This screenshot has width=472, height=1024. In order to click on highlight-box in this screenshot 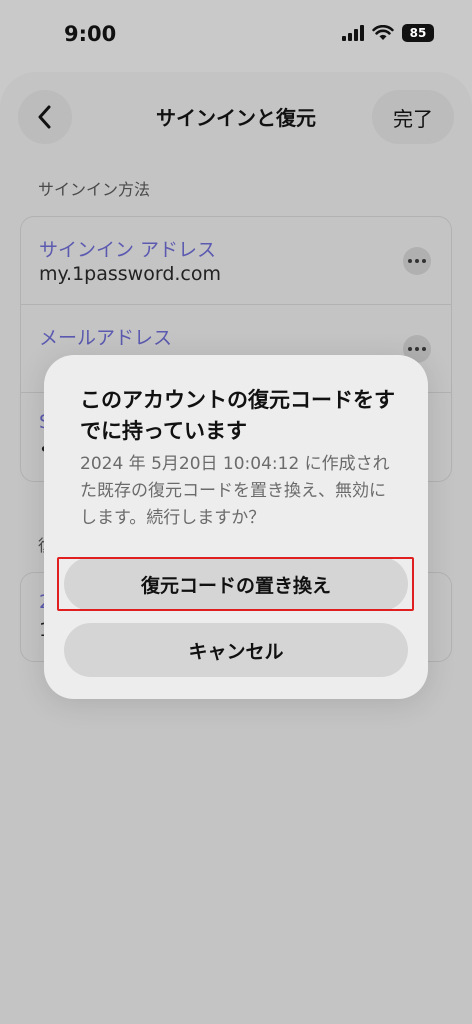, I will do `click(235, 584)`.